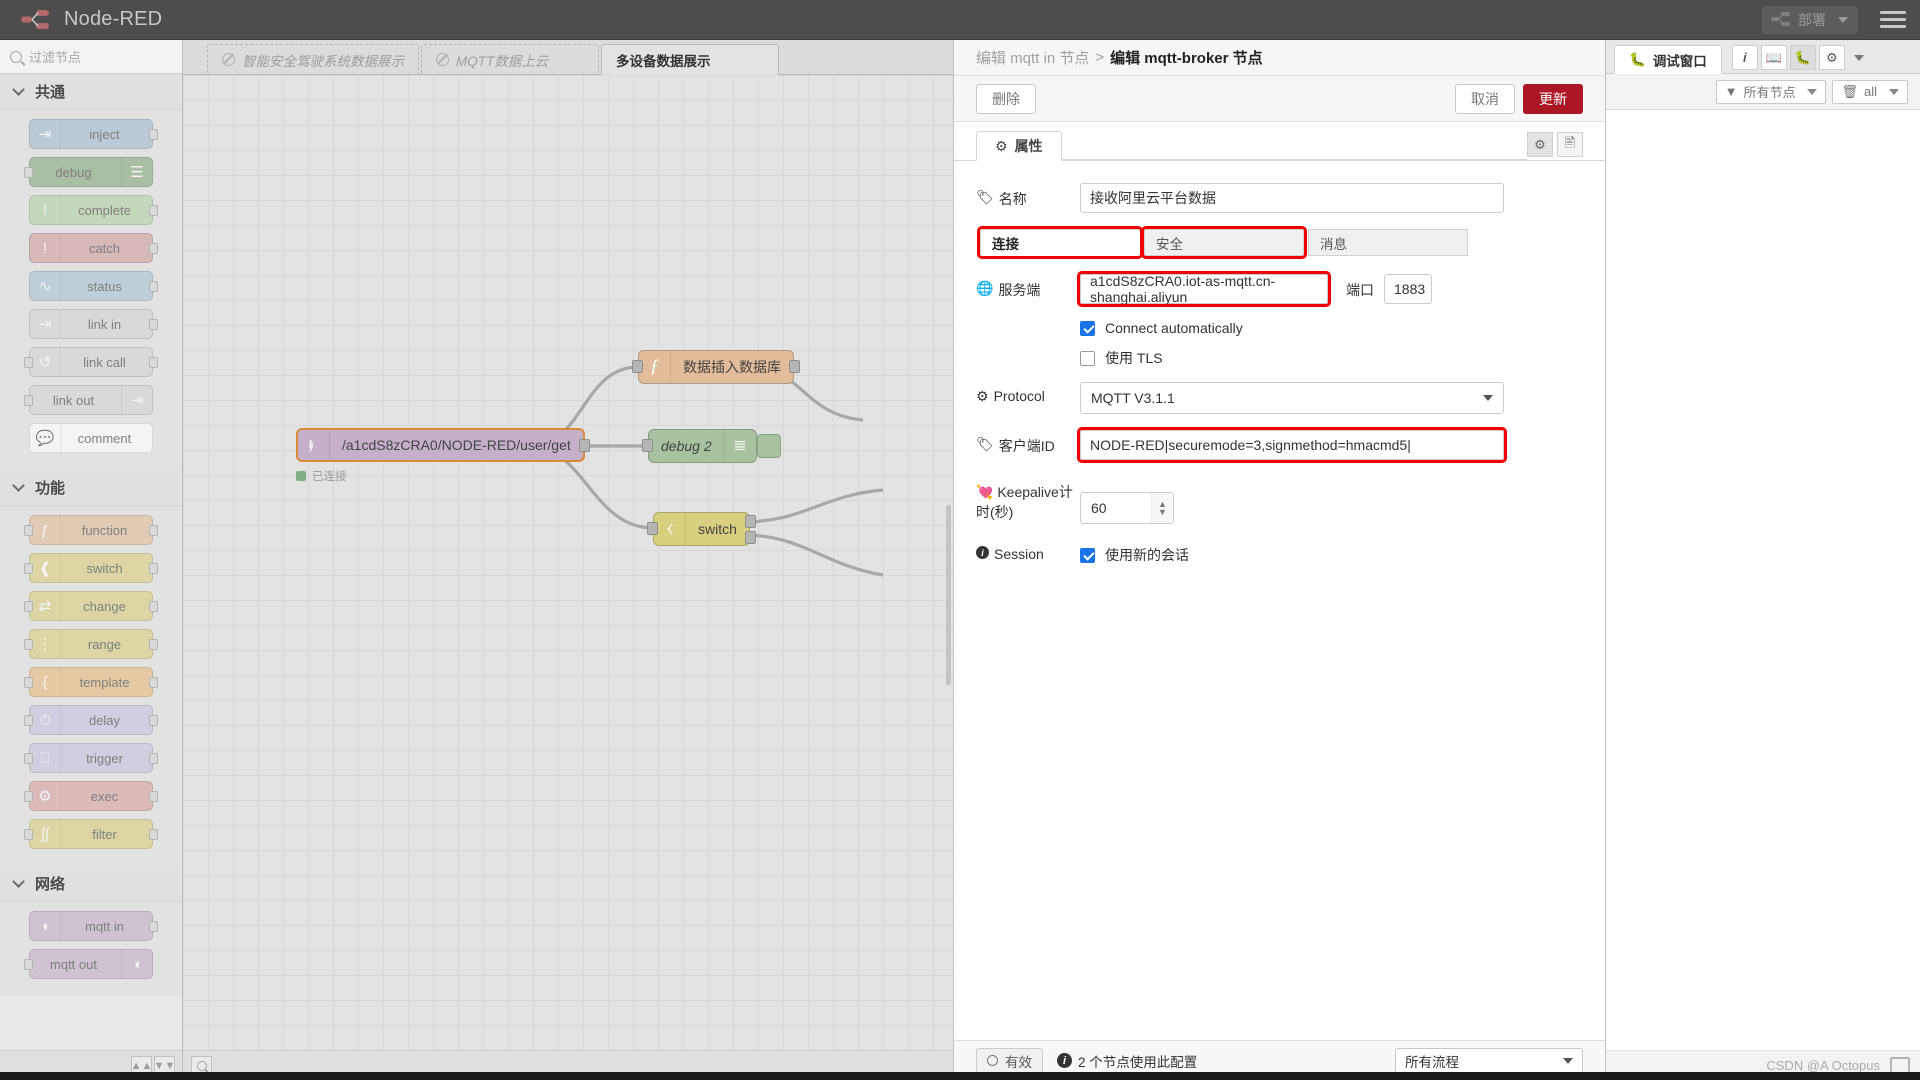 The height and width of the screenshot is (1080, 1920). I want to click on flow-tab-0: 智能安全驾驶系统数据展示, so click(313, 59).